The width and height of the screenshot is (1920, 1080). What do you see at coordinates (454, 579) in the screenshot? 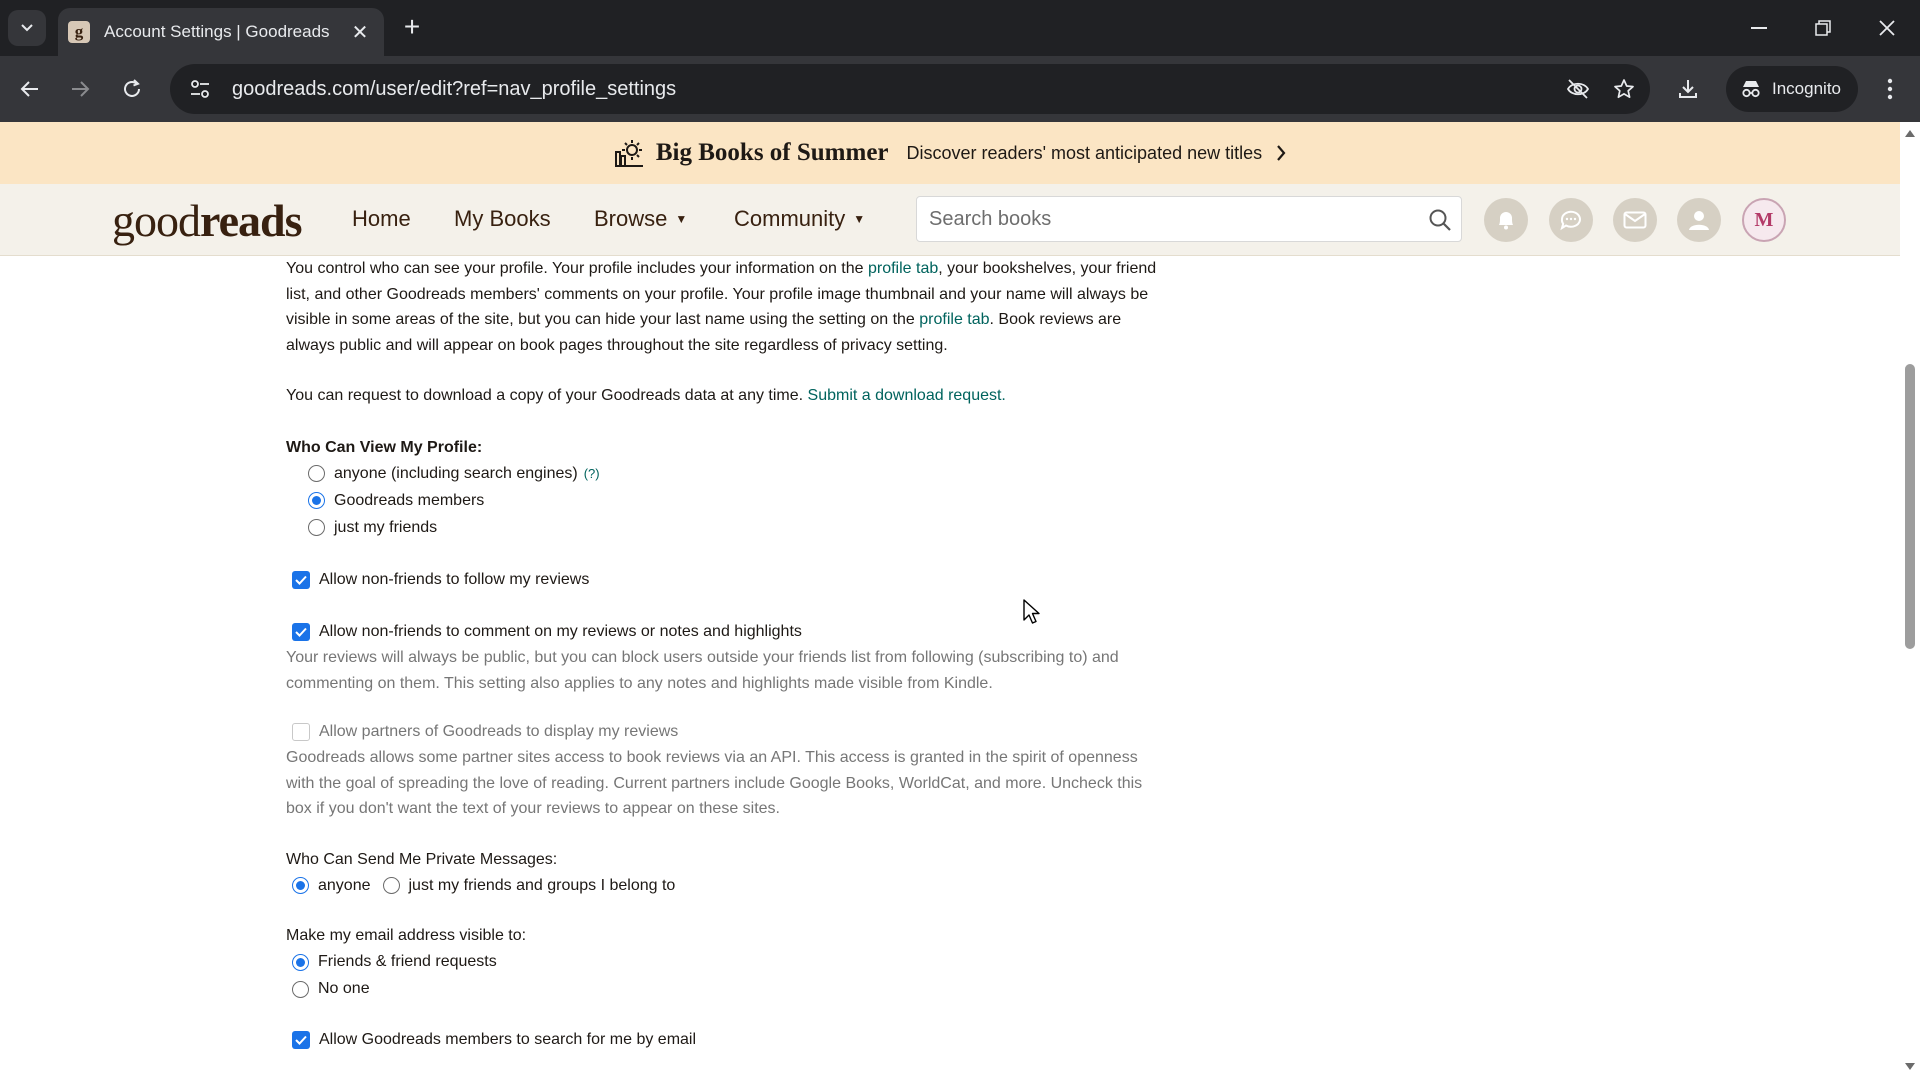
I see `follow-reviews-label: Allow non-friends to follow my reviews` at bounding box center [454, 579].